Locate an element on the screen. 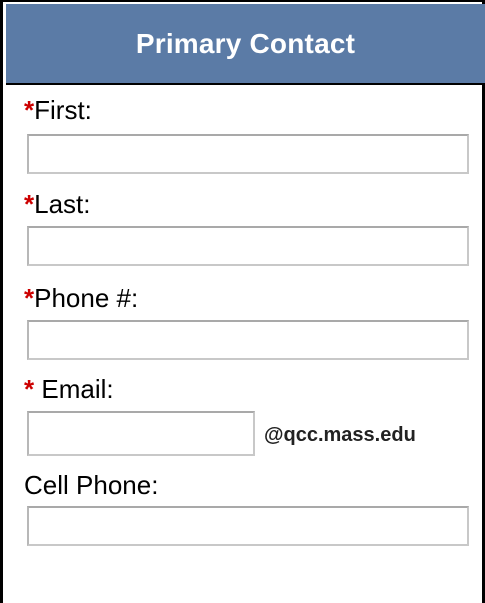  first-name-input is located at coordinates (248, 154).